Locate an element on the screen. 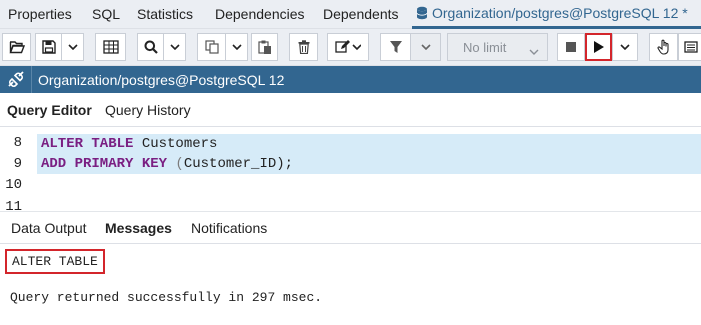  tab-query-tool: Organization/postgres@PostgreSQL 12 * is located at coordinates (552, 14).